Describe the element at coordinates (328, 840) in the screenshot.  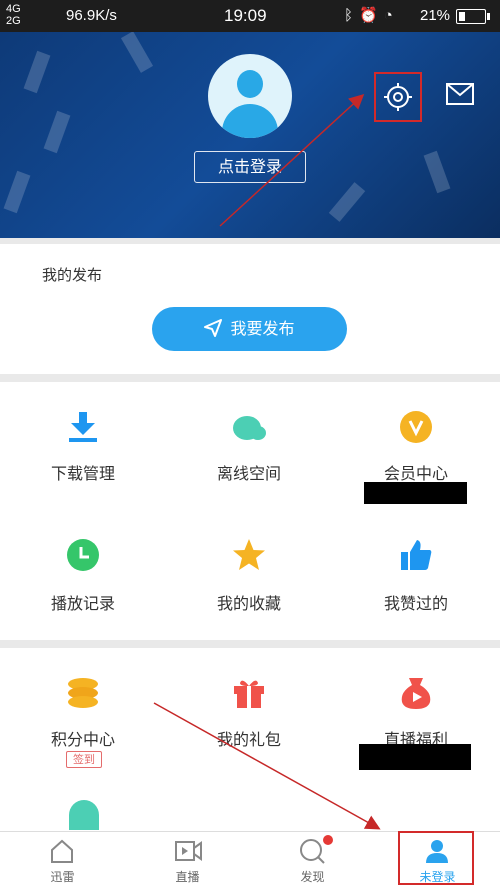
I see `notification-dot` at that location.